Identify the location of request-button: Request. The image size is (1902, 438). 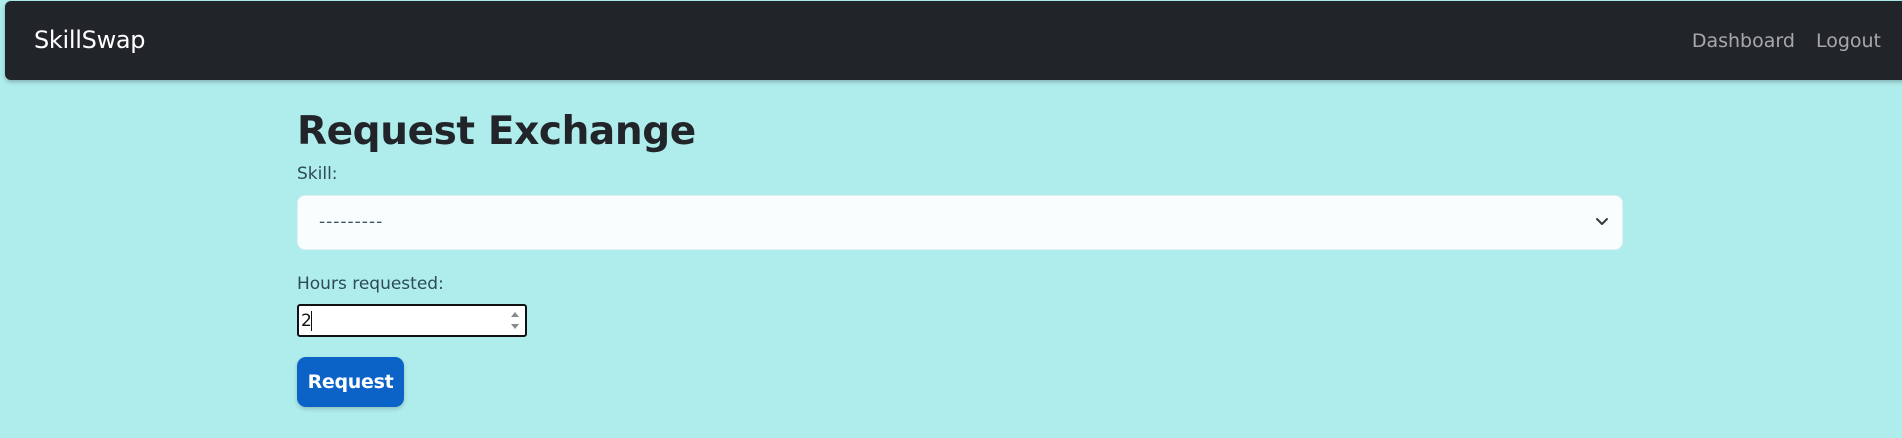
(350, 382).